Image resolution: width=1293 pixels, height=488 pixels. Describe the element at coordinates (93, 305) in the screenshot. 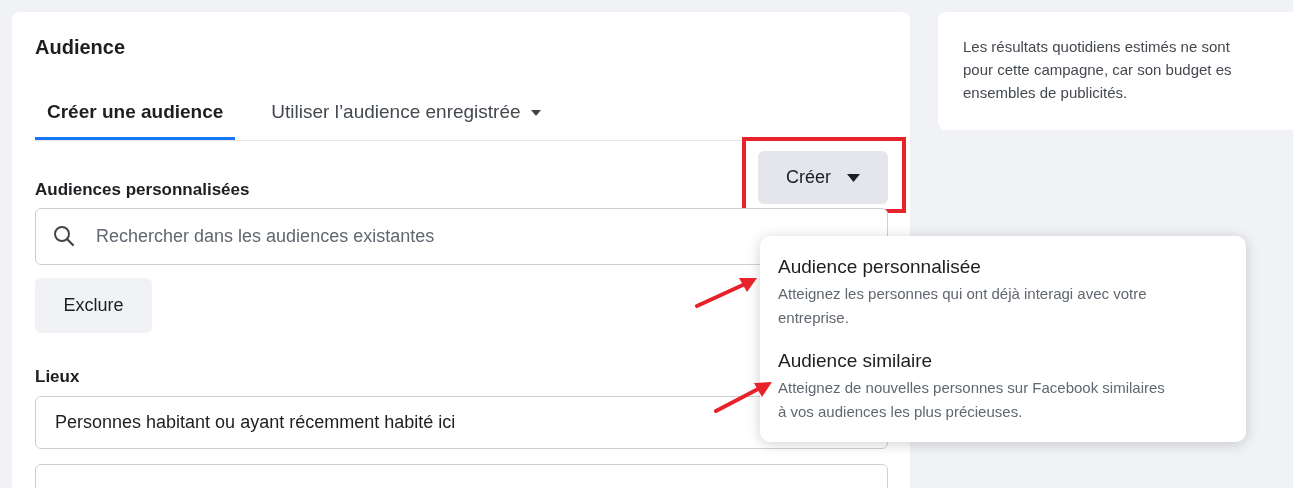

I see `exclude-button: Exclure` at that location.